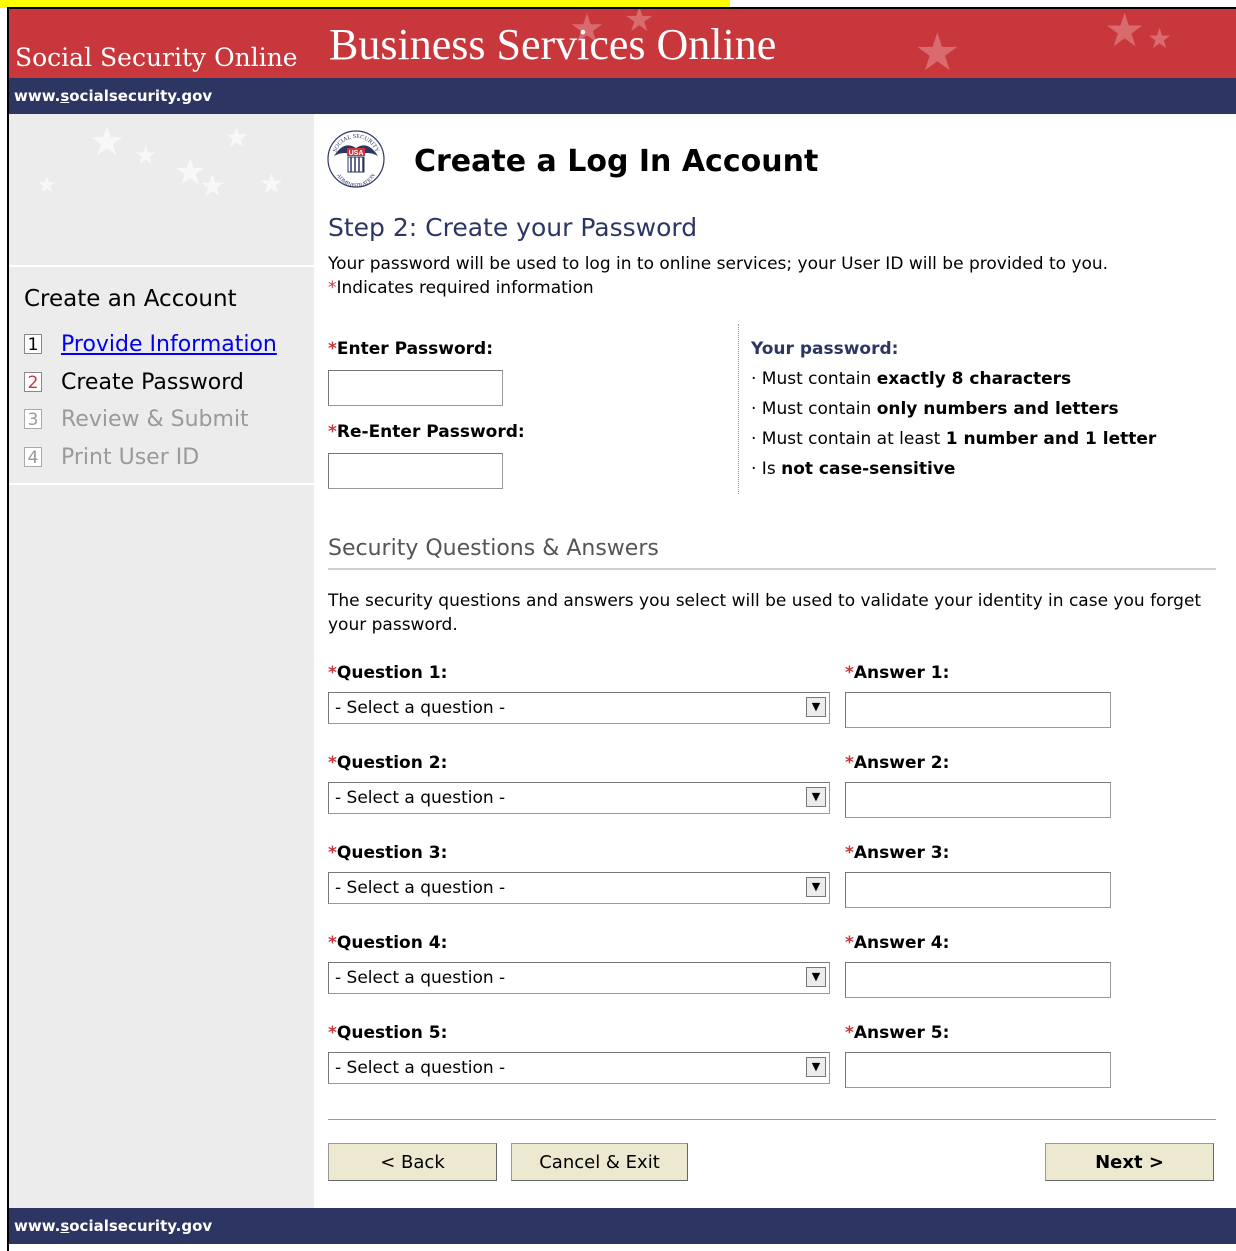 The image size is (1236, 1251). I want to click on enter-password-field, so click(415, 388).